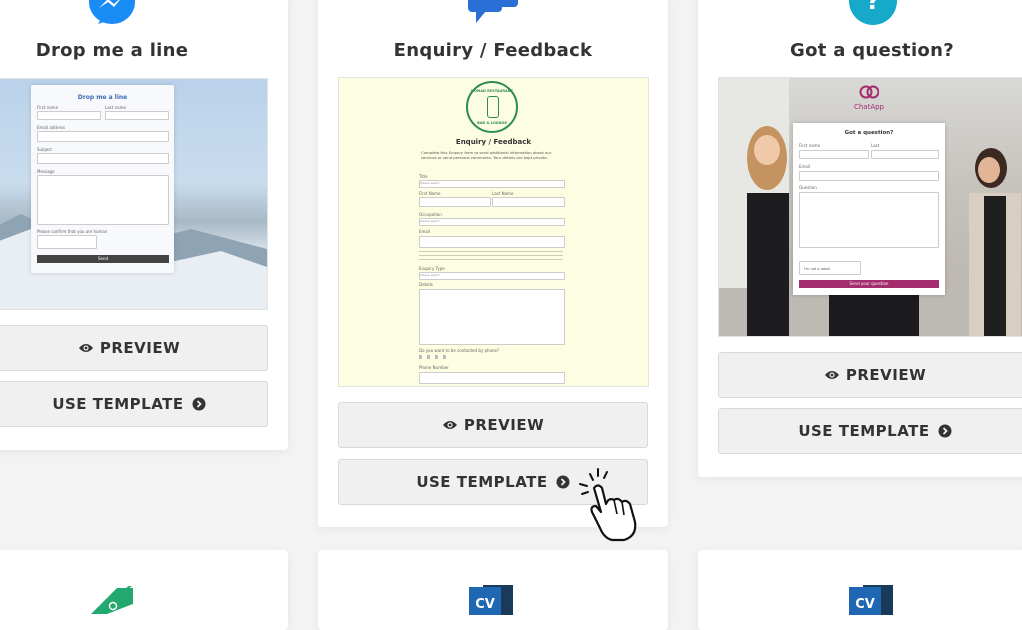  I want to click on mini-form-title: Drop me a line, so click(102, 97).